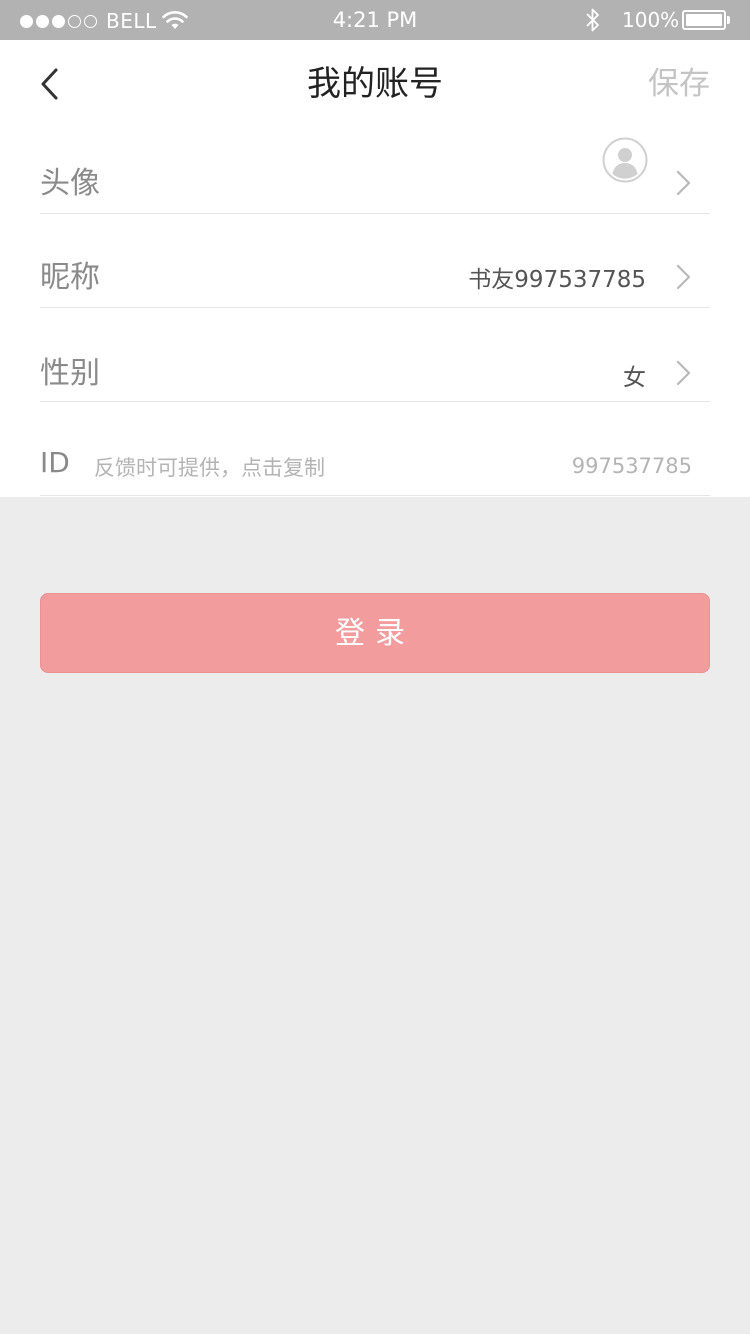  What do you see at coordinates (375, 463) in the screenshot?
I see `id-row: ID 反馈时可提供，点击复制 997537785` at bounding box center [375, 463].